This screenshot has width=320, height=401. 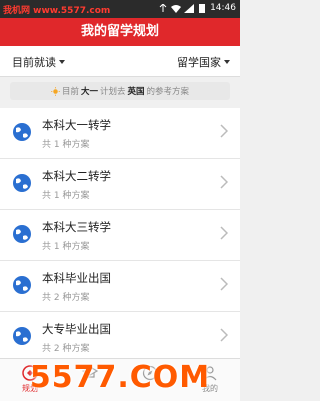 What do you see at coordinates (112, 92) in the screenshot?
I see `summary-mid: 计划去` at bounding box center [112, 92].